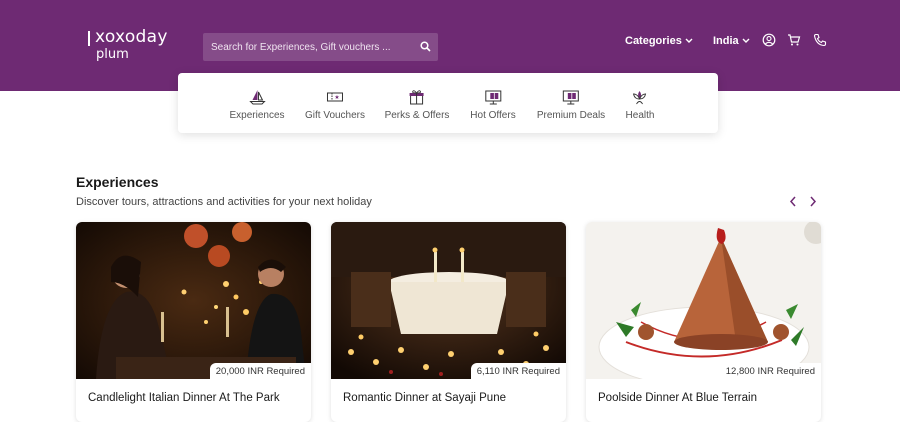 The width and height of the screenshot is (900, 422). Describe the element at coordinates (184, 398) in the screenshot. I see `card-title: Candlelight Italian Dinner At The Park` at that location.